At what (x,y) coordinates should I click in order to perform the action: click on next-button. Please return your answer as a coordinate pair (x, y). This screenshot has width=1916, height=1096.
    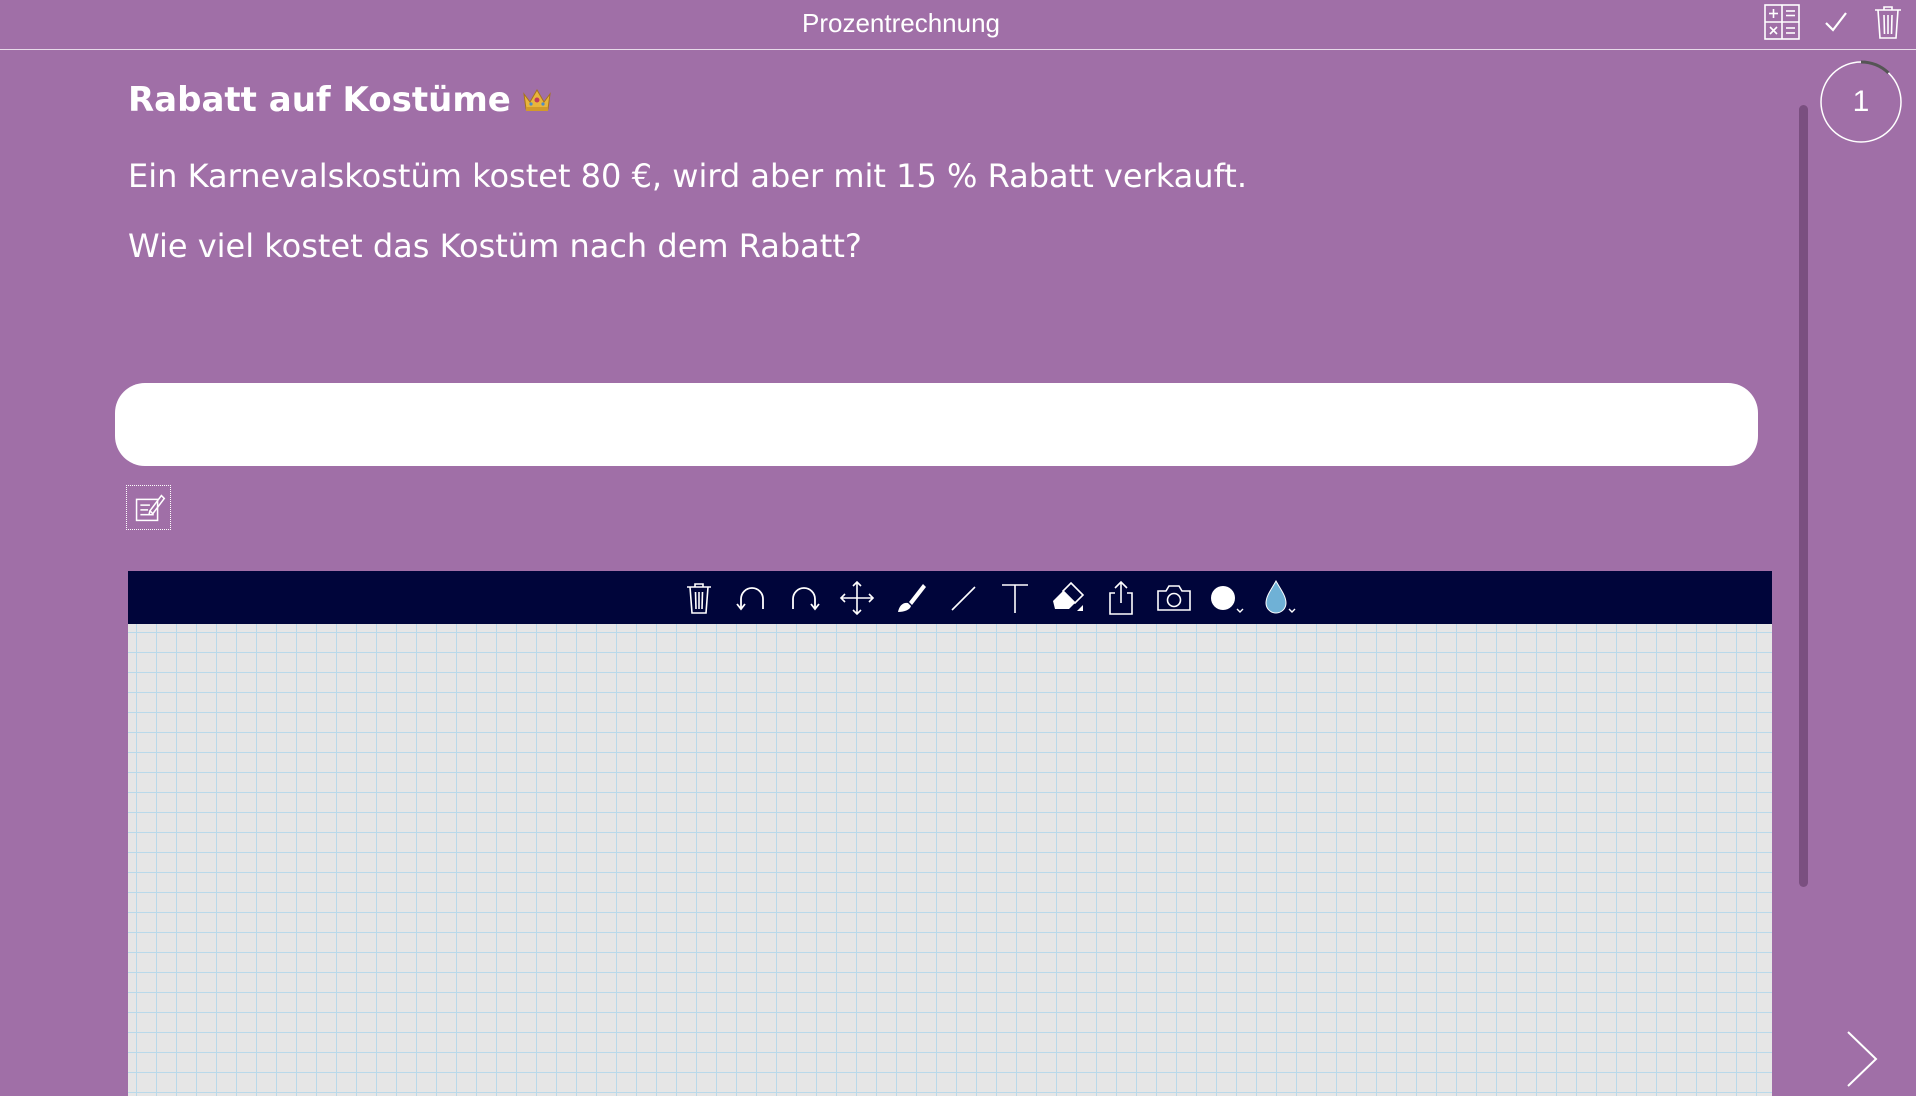
    Looking at the image, I should click on (1862, 1059).